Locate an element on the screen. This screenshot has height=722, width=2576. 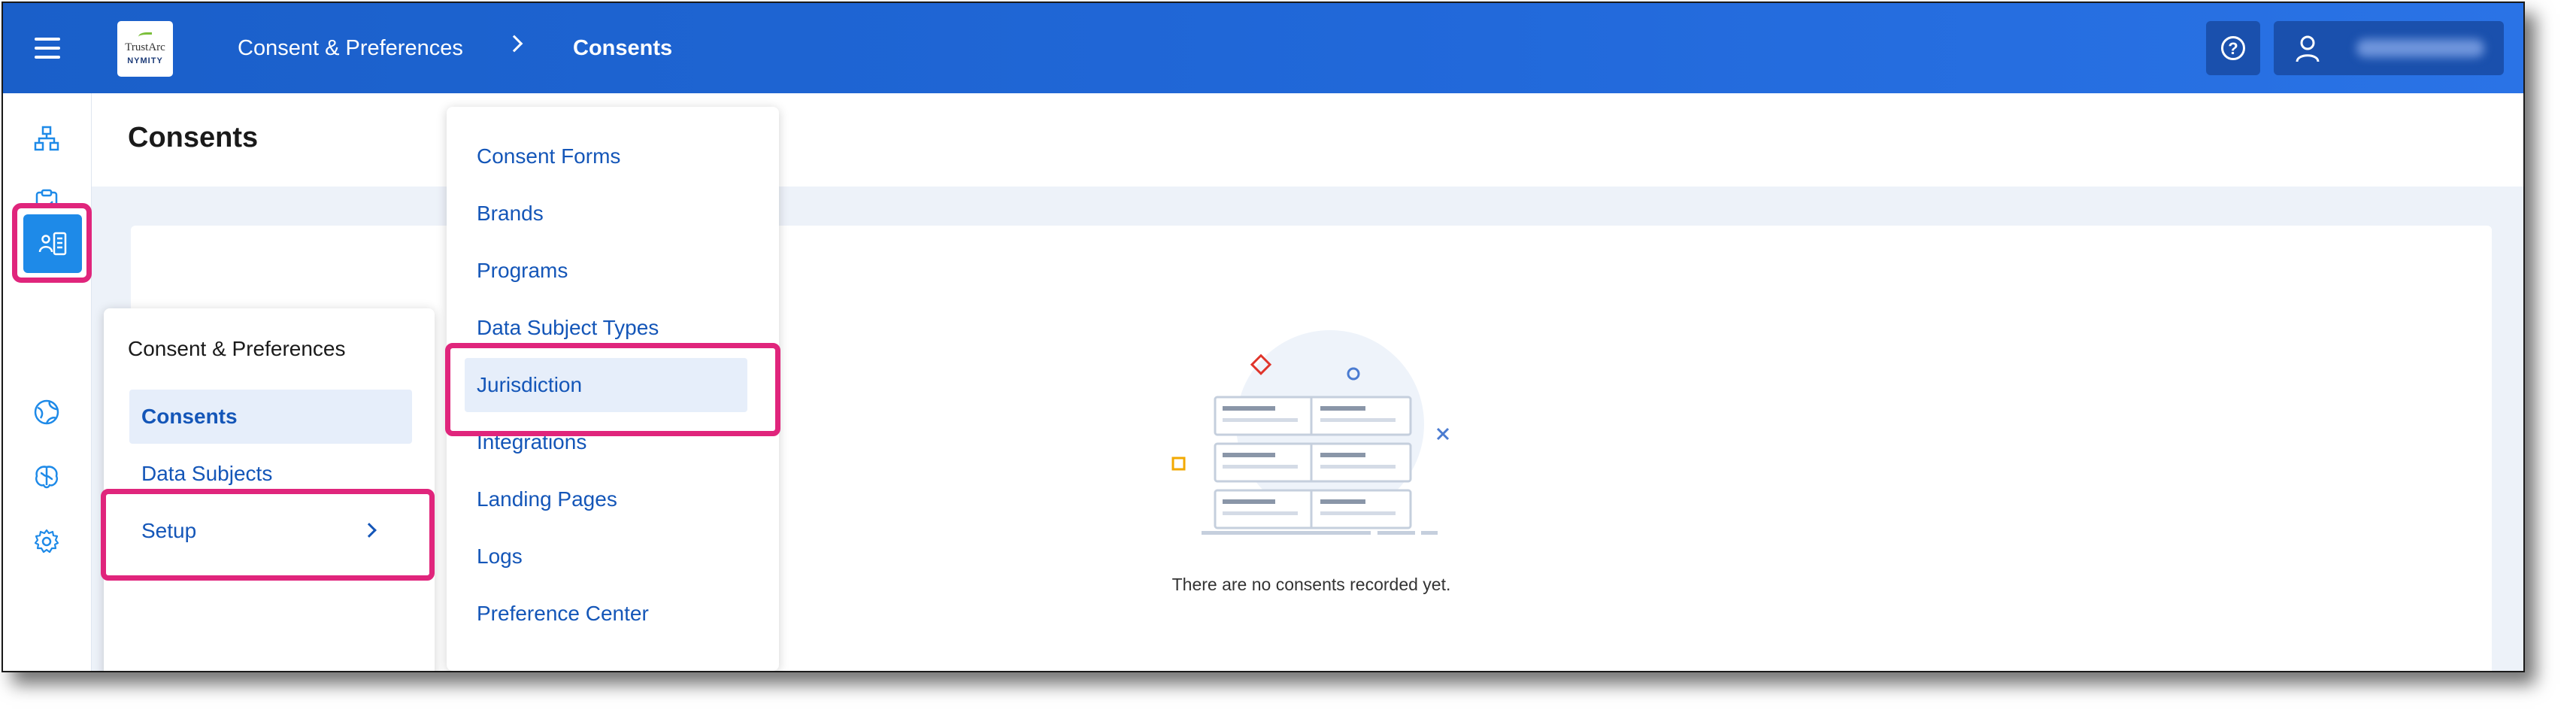
menu-item-consents: Consents is located at coordinates (270, 417).